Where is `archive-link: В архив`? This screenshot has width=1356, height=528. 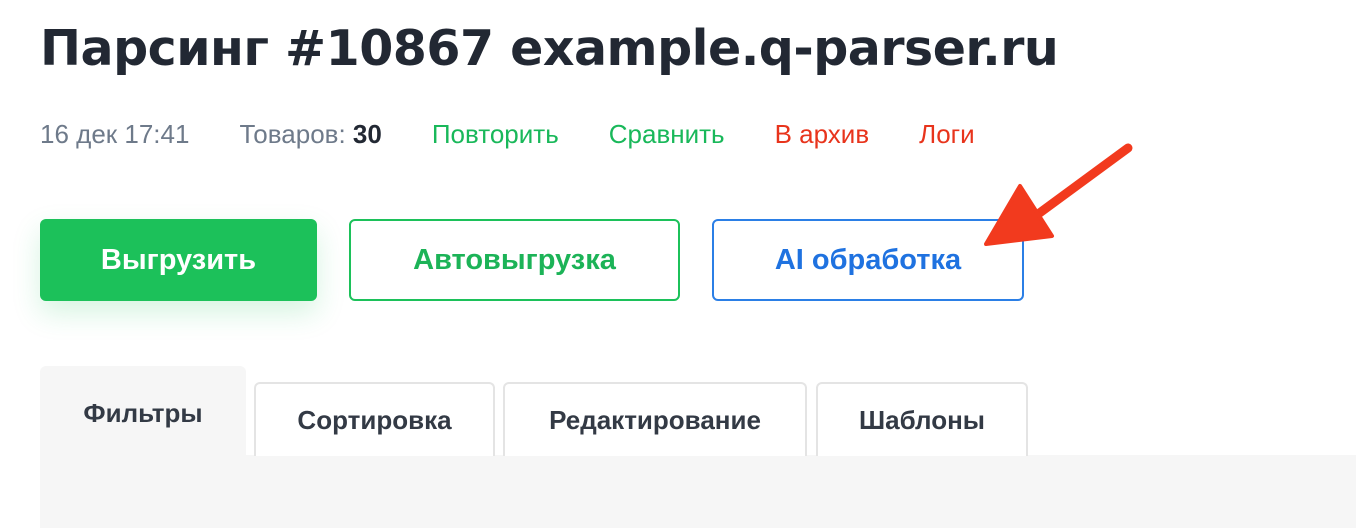 archive-link: В архив is located at coordinates (822, 134).